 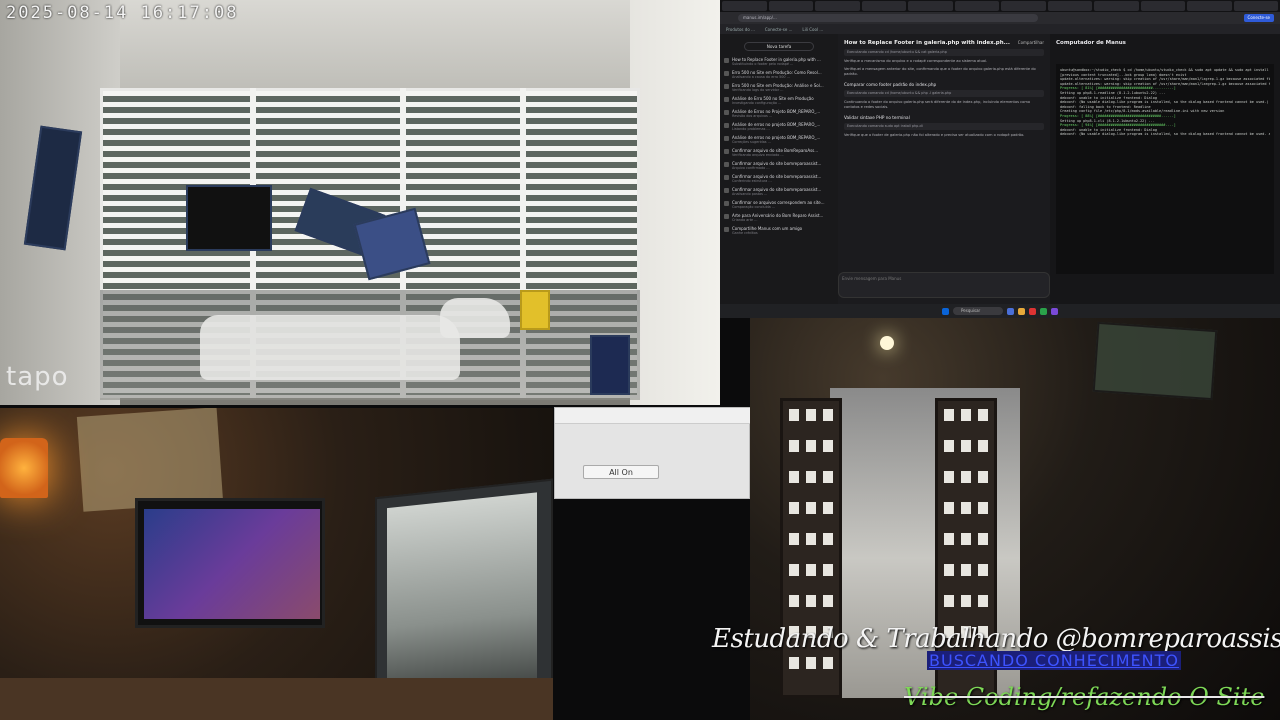 I want to click on window-titlebar, so click(x=653, y=416).